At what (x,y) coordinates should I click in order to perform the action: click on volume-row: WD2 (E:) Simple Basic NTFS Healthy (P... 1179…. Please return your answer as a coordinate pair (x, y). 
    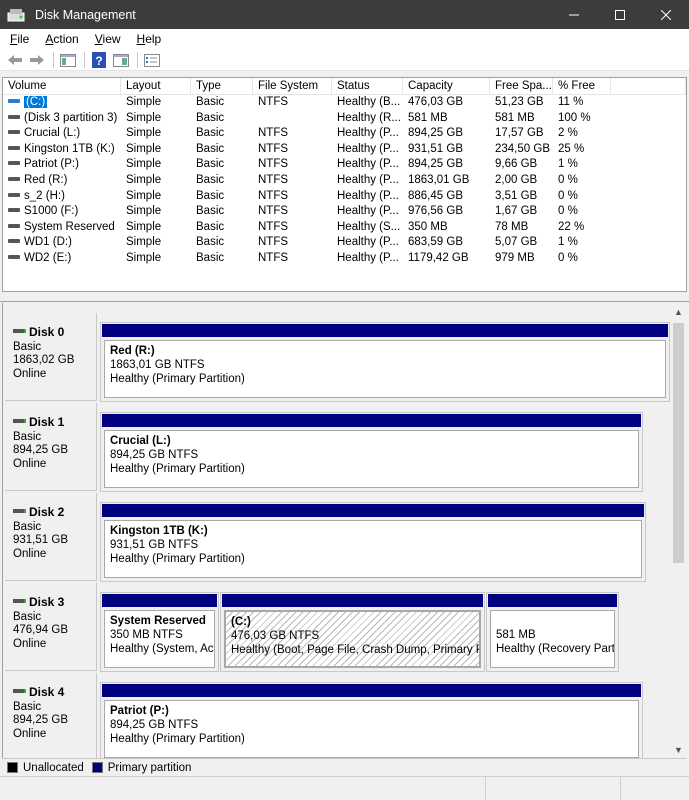
    Looking at the image, I should click on (344, 259).